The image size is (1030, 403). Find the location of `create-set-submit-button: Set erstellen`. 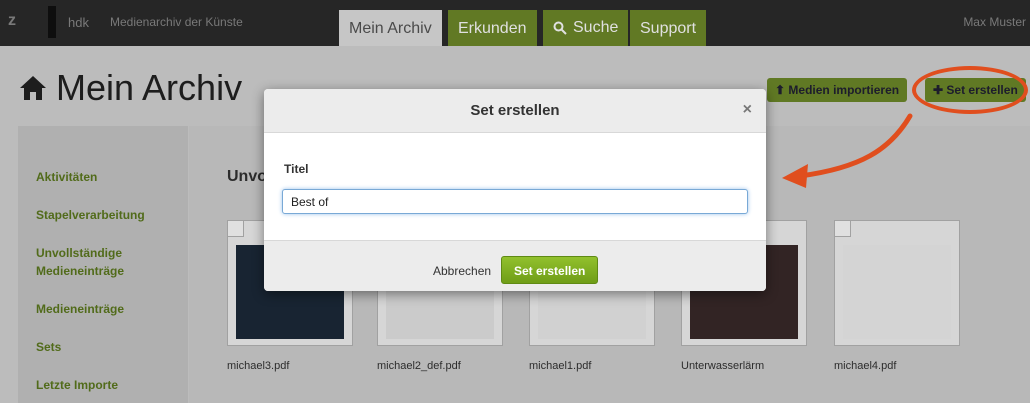

create-set-submit-button: Set erstellen is located at coordinates (550, 270).